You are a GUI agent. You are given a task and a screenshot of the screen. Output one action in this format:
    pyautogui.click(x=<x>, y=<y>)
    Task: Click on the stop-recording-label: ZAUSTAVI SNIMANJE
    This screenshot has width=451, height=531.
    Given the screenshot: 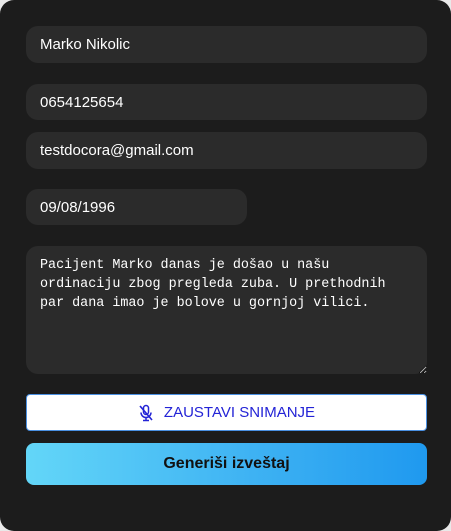 What is the action you would take?
    pyautogui.click(x=239, y=412)
    